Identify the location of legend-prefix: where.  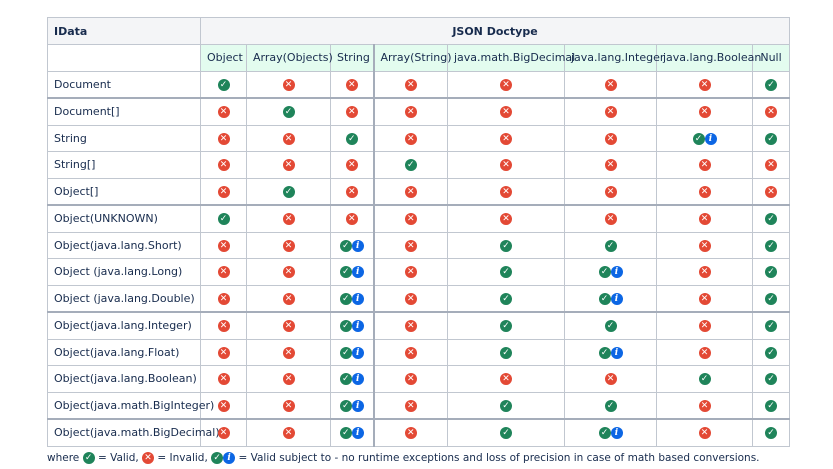
(63, 458).